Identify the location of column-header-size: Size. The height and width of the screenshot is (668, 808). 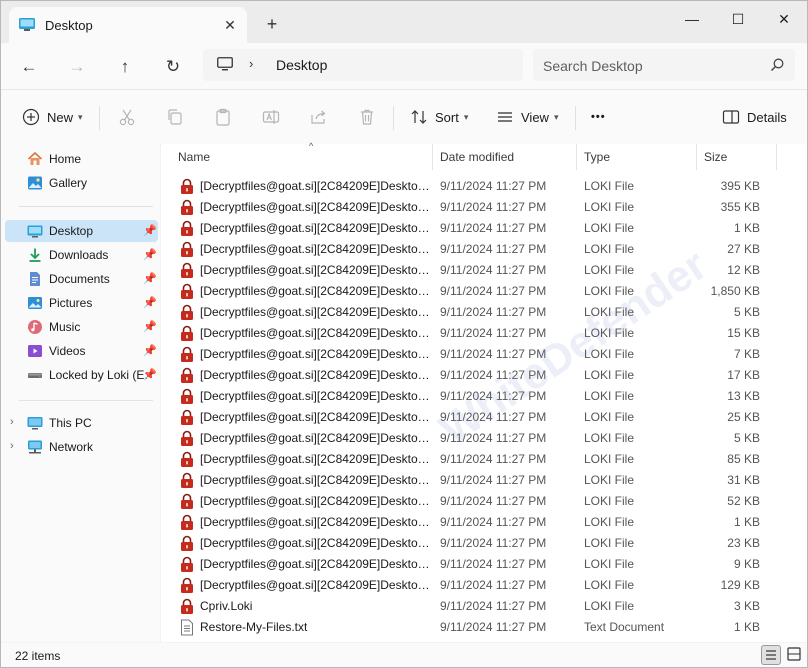
(737, 157).